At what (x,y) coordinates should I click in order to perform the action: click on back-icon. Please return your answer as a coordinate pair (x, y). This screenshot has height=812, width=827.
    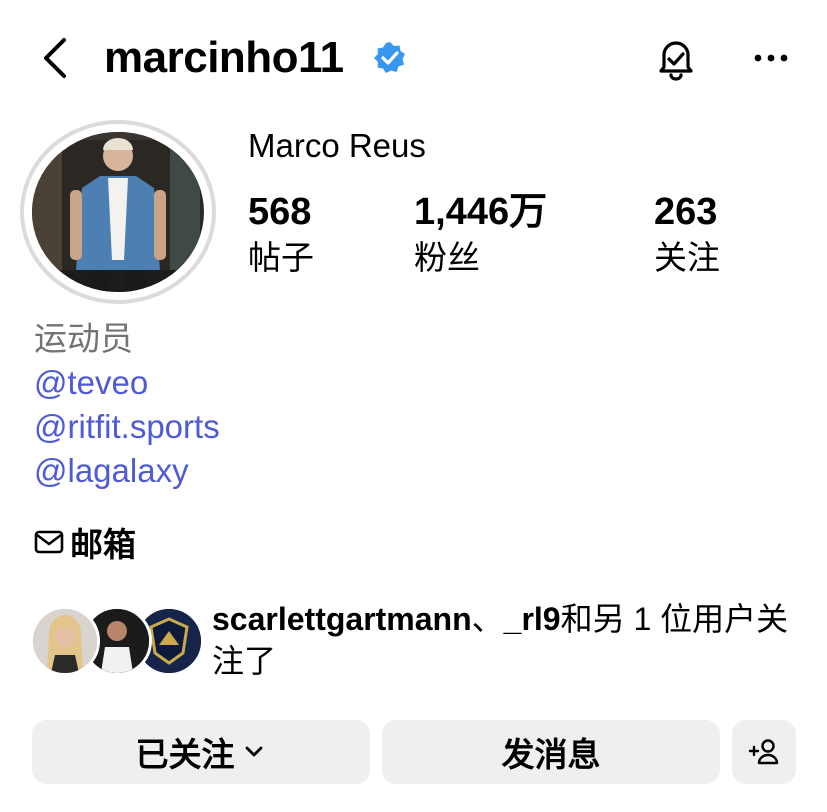
    Looking at the image, I should click on (55, 58).